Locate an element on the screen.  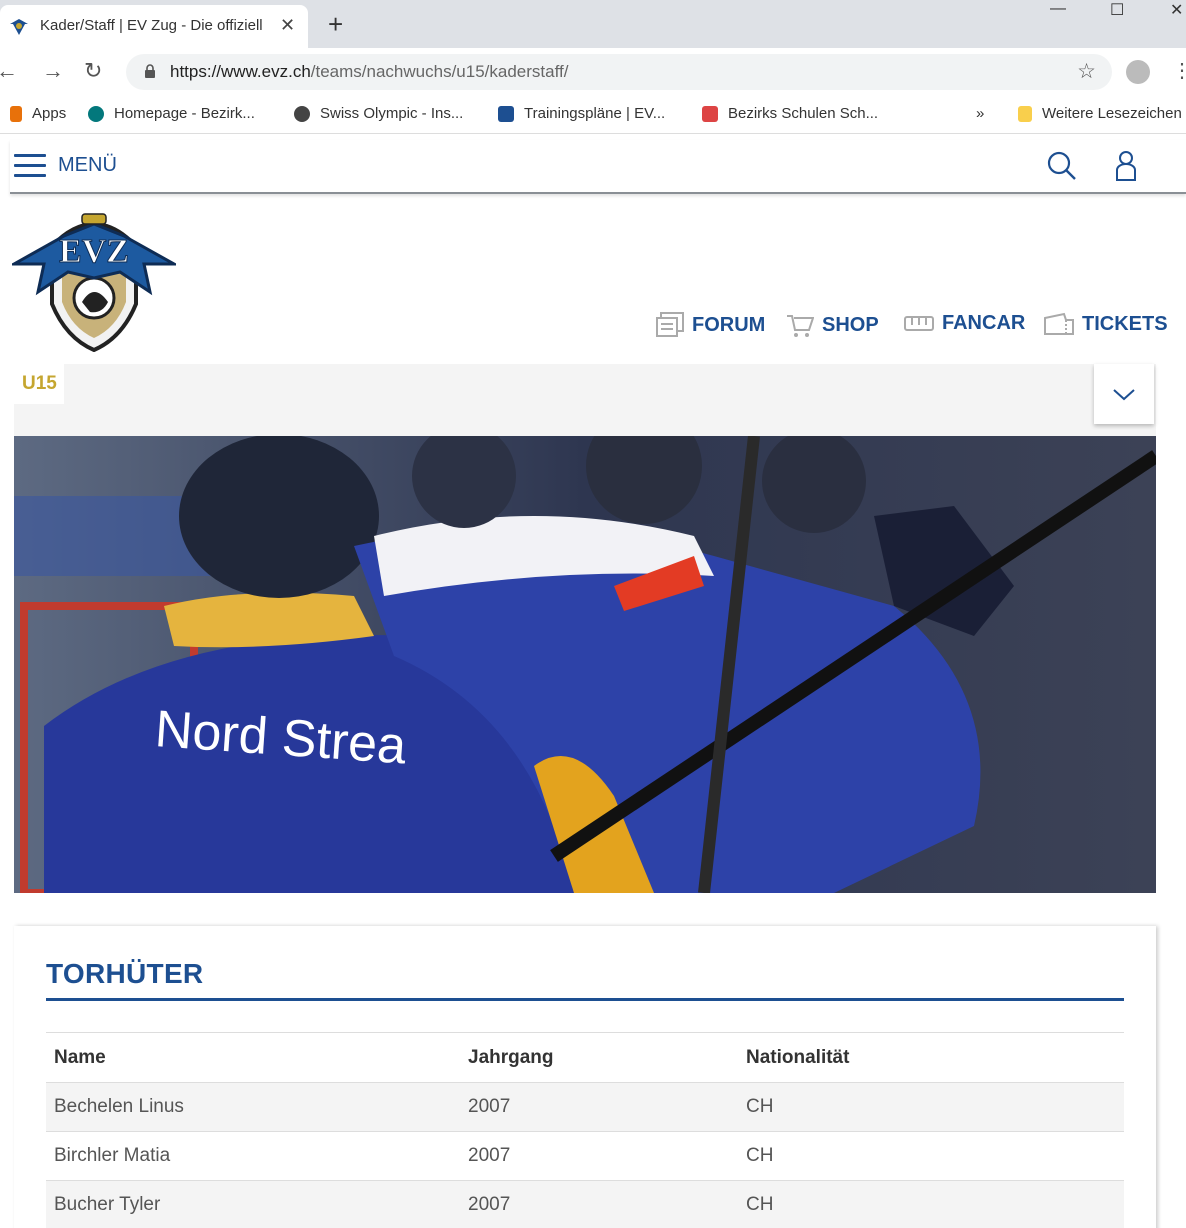
url-path: /teams/nachwuchs/u15/kaderstaff/ is located at coordinates (439, 71).